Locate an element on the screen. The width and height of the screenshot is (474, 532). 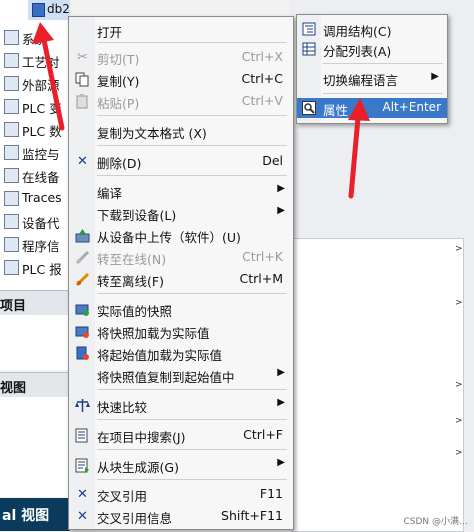
menu-item-search-in-project: 在项目中搜索(J) Ctrl+F is located at coordinates (181, 435).